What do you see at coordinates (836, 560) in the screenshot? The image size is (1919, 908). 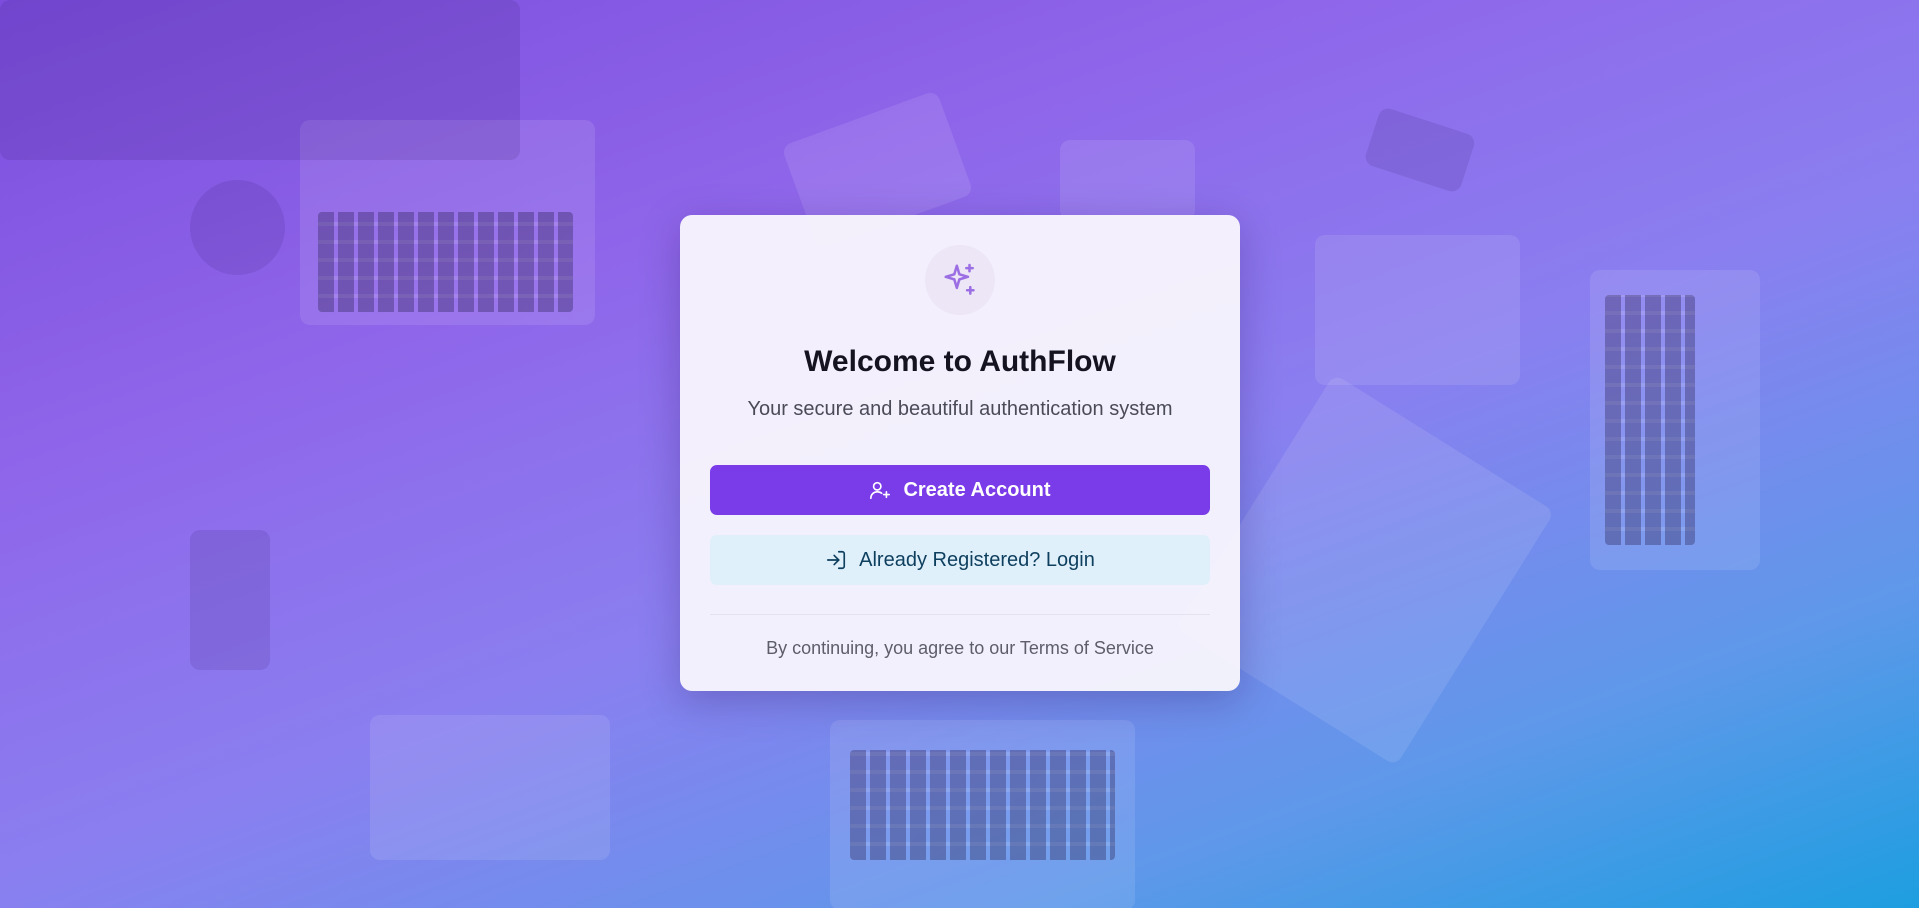 I see `log-in-icon` at bounding box center [836, 560].